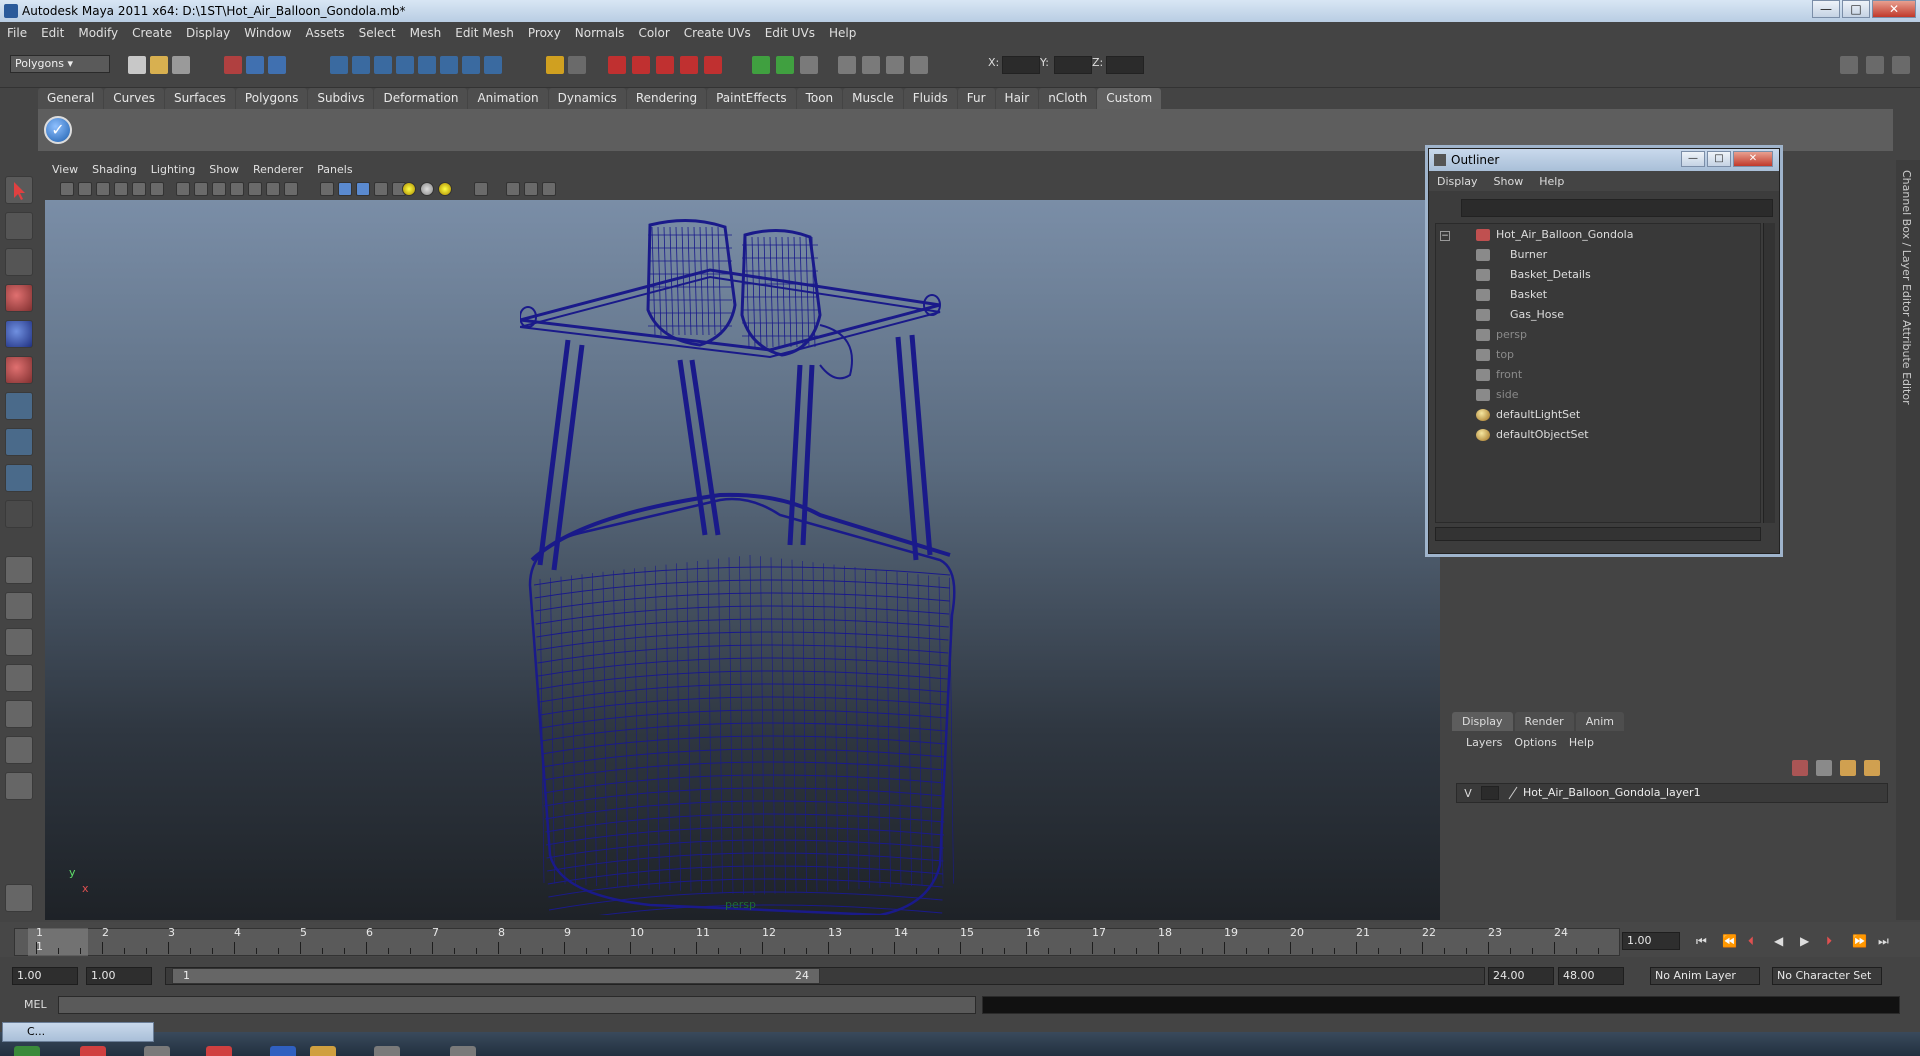  Describe the element at coordinates (751, 98) in the screenshot. I see `shelf-tab-painteffects: PaintEffects` at that location.